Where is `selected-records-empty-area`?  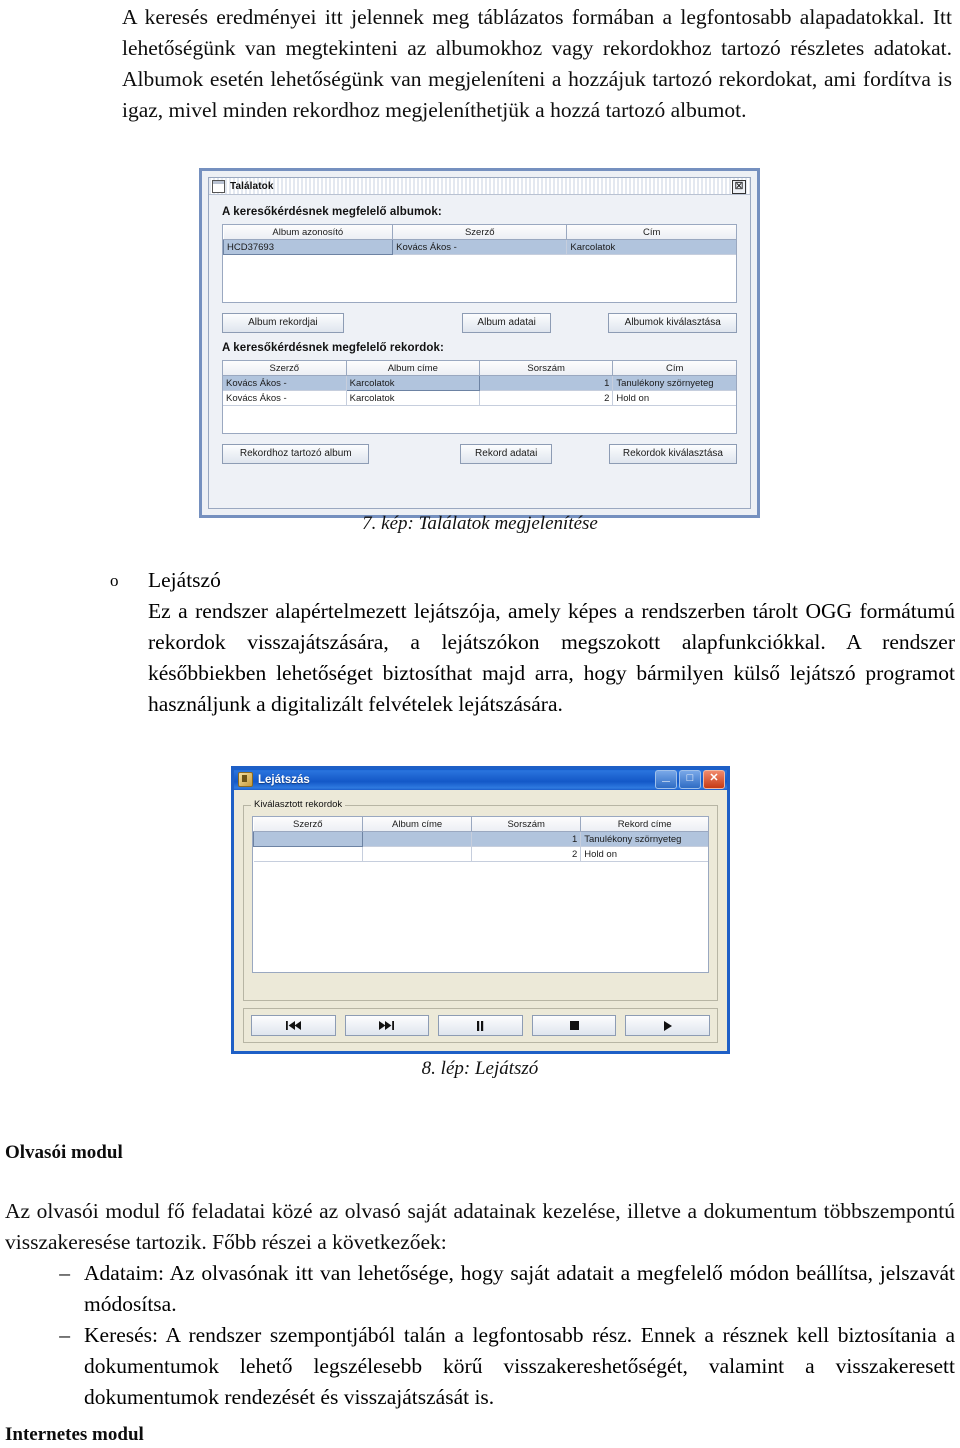 selected-records-empty-area is located at coordinates (480, 917).